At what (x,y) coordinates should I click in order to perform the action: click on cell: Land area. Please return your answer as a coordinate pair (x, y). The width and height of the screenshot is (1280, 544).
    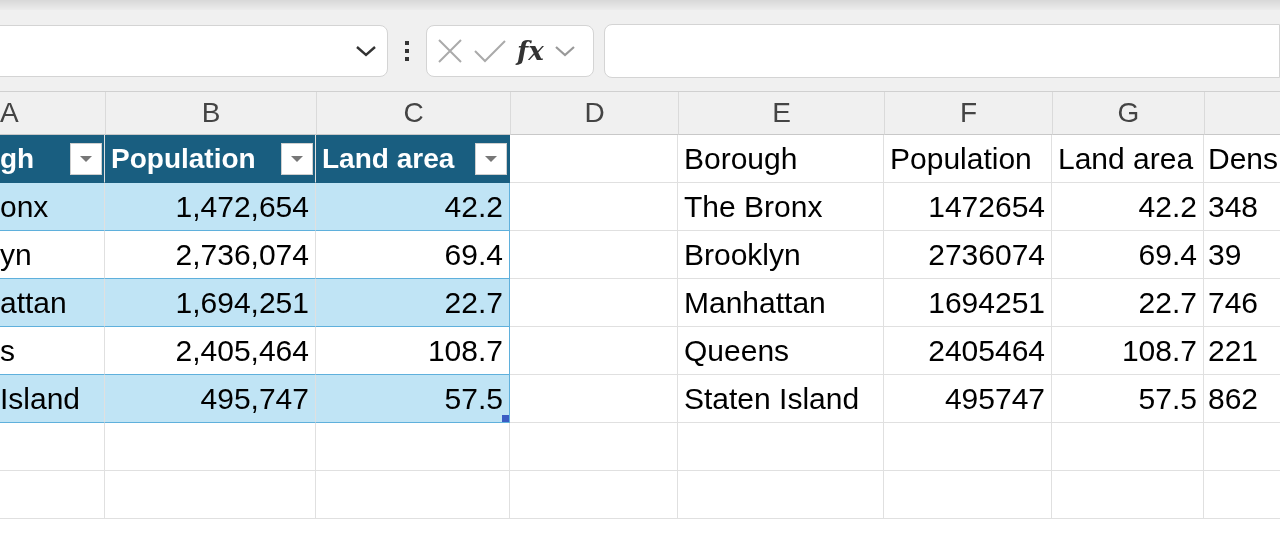
    Looking at the image, I should click on (1128, 159).